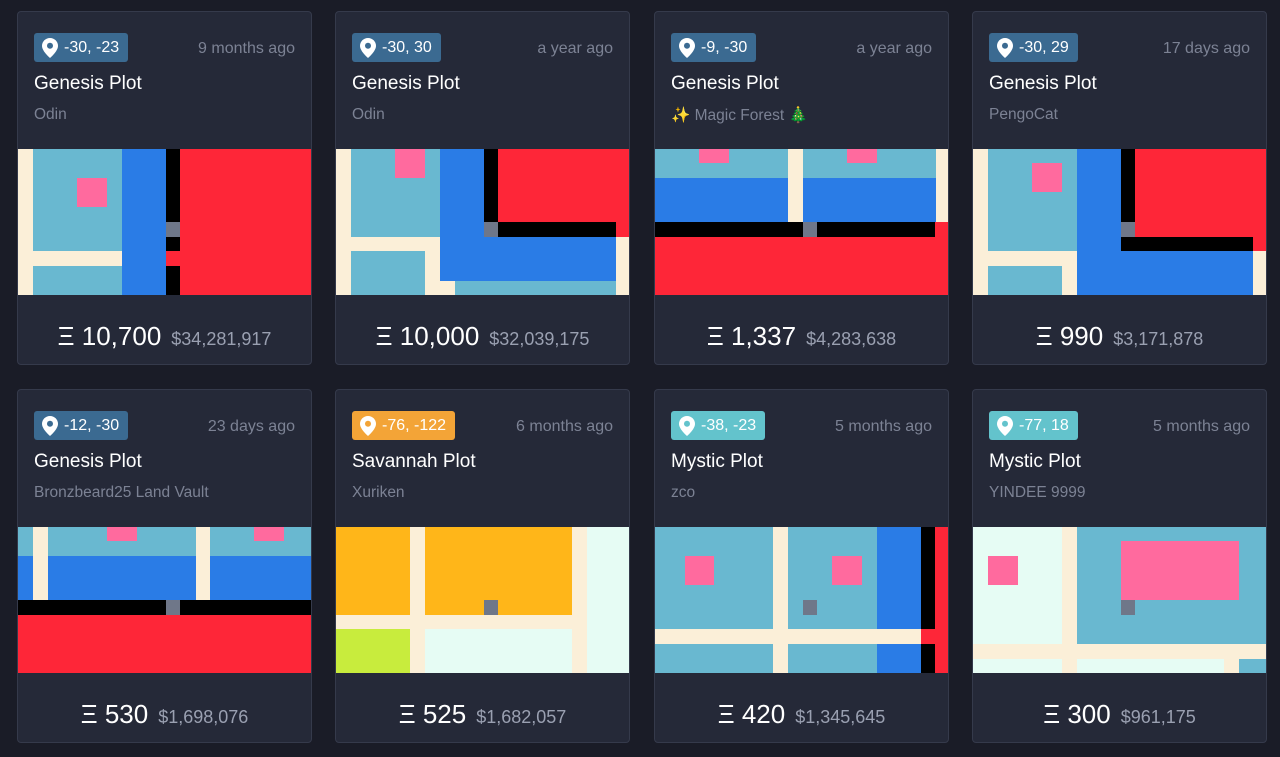 The height and width of the screenshot is (757, 1280). What do you see at coordinates (739, 115) in the screenshot?
I see `owner-name: ✨ Magic Forest 🎄` at bounding box center [739, 115].